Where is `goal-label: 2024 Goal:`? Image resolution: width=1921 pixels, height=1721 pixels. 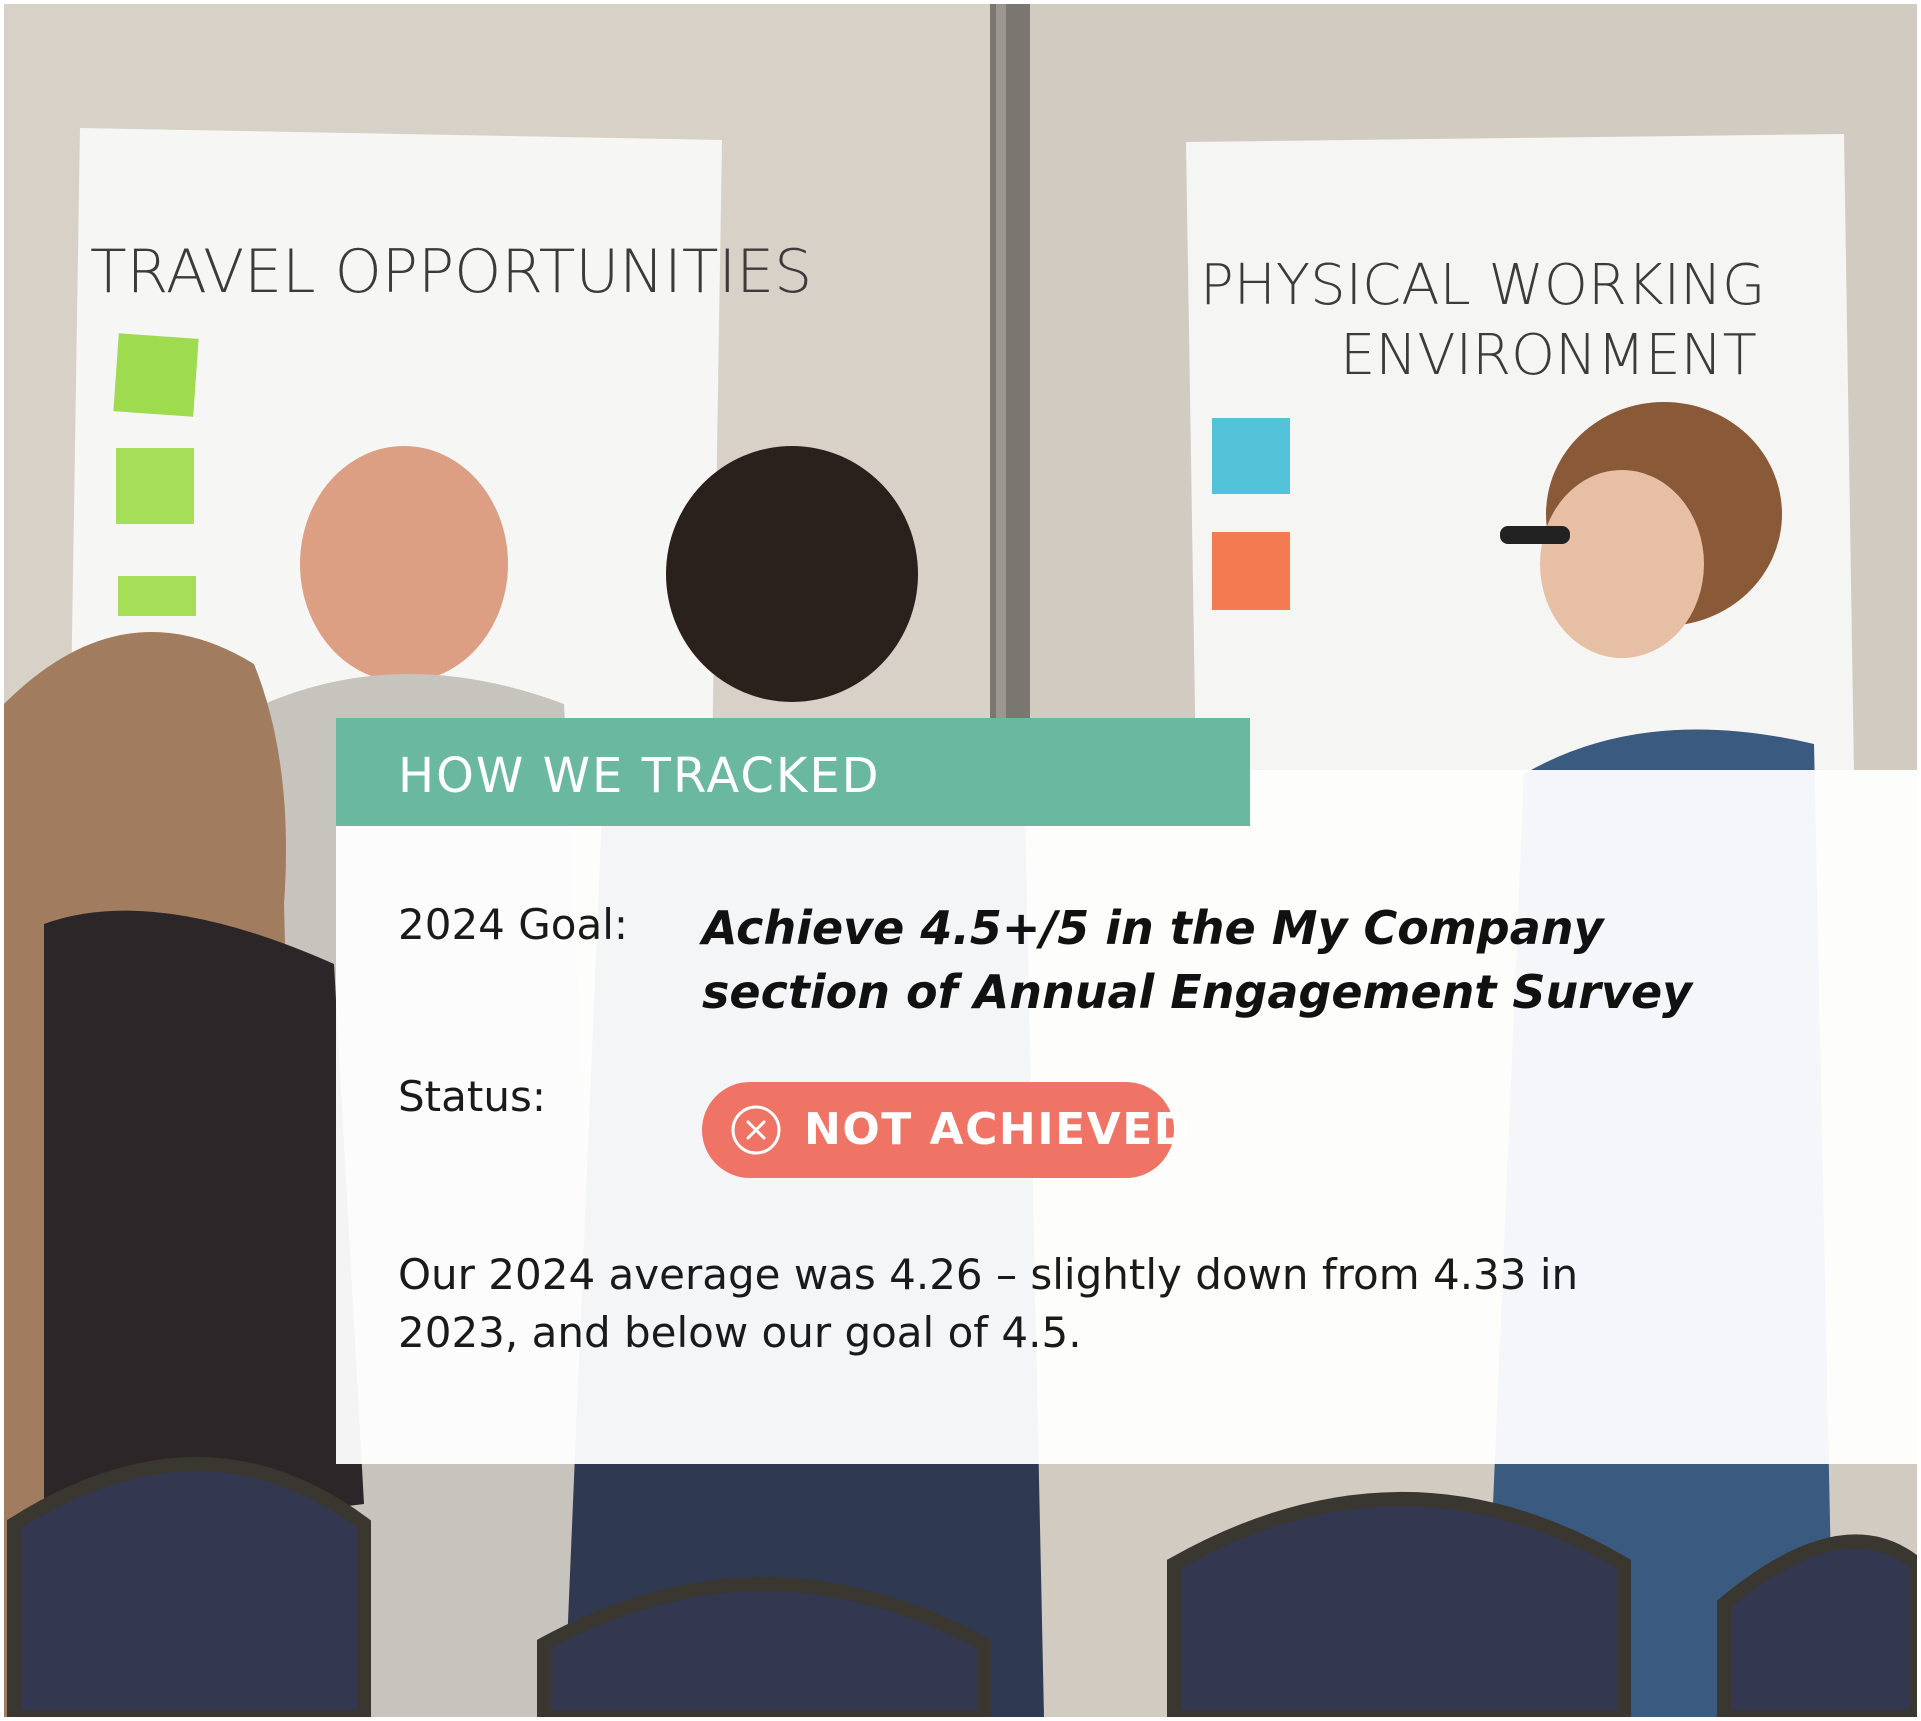
goal-label: 2024 Goal: is located at coordinates (513, 924).